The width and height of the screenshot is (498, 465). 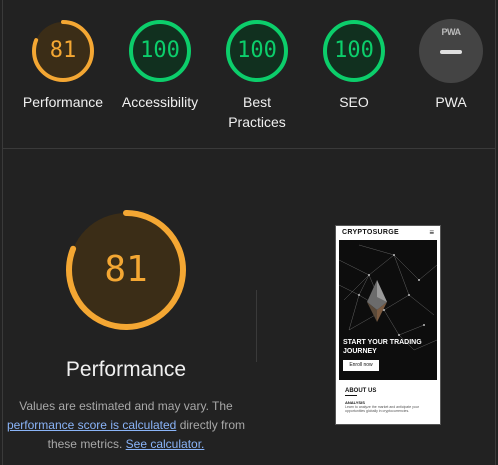 I want to click on gauge-ring: 81, so click(x=63, y=51).